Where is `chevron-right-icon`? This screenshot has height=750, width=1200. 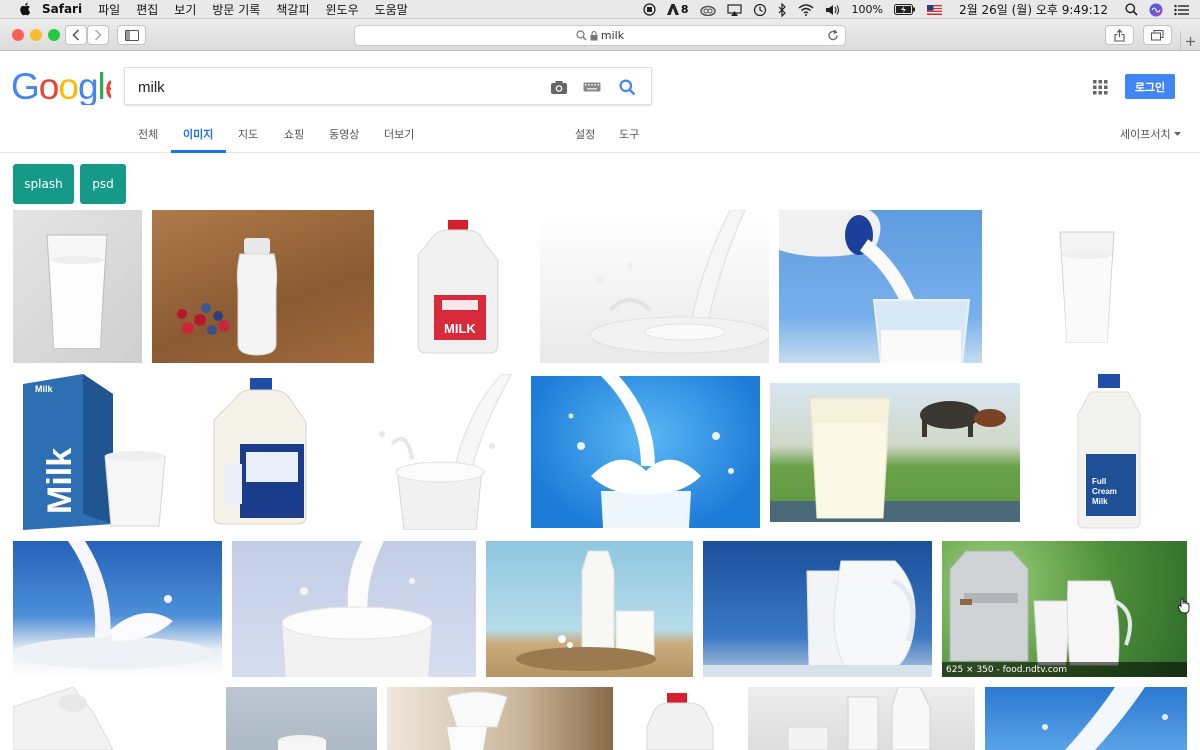
chevron-right-icon is located at coordinates (98, 35).